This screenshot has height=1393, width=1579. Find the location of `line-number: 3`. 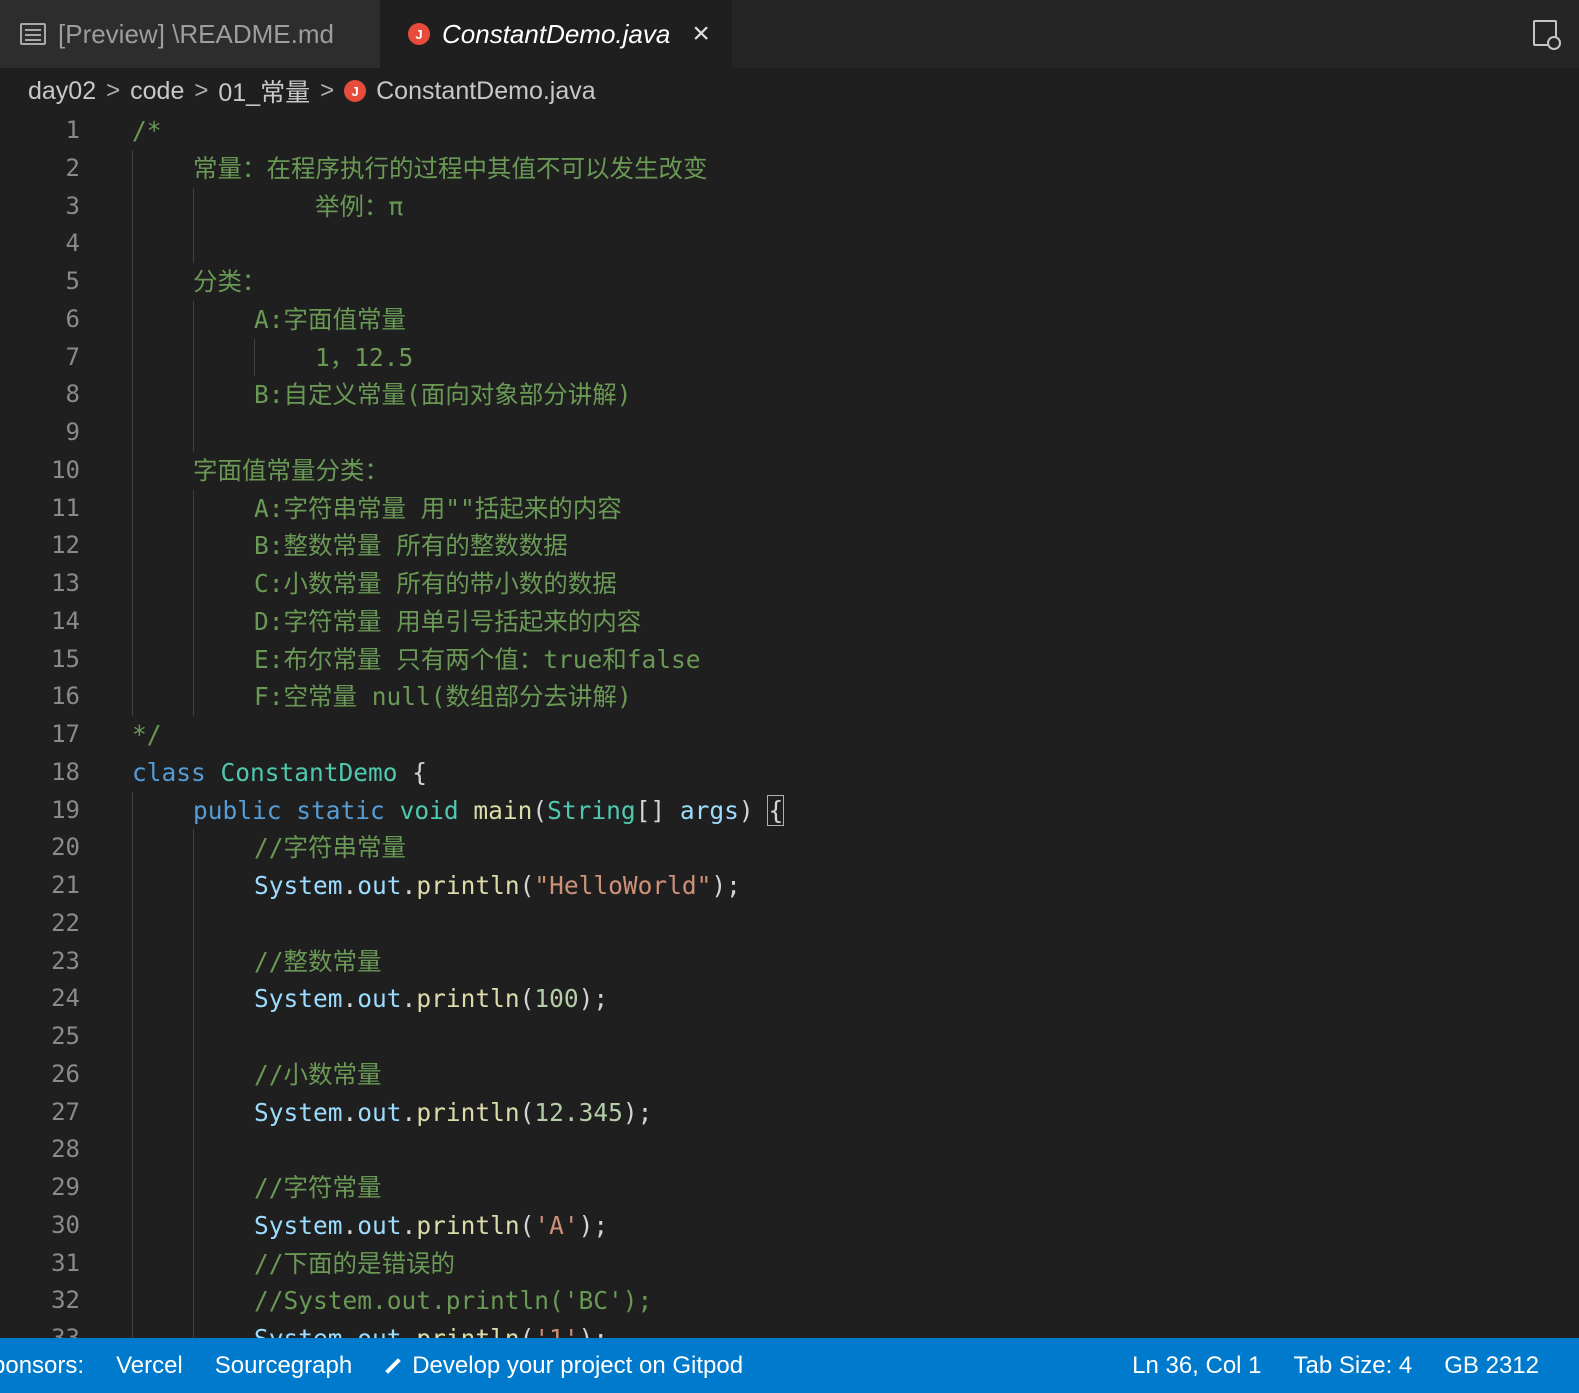

line-number: 3 is located at coordinates (72, 205).